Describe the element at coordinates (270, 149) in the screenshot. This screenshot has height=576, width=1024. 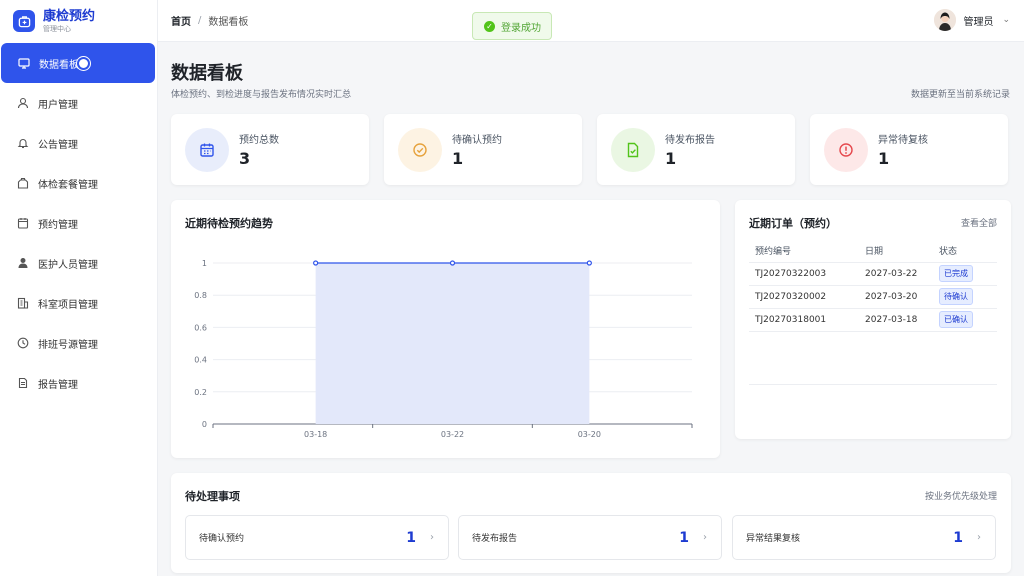
I see `stat-card-total: 预约总数 3` at that location.